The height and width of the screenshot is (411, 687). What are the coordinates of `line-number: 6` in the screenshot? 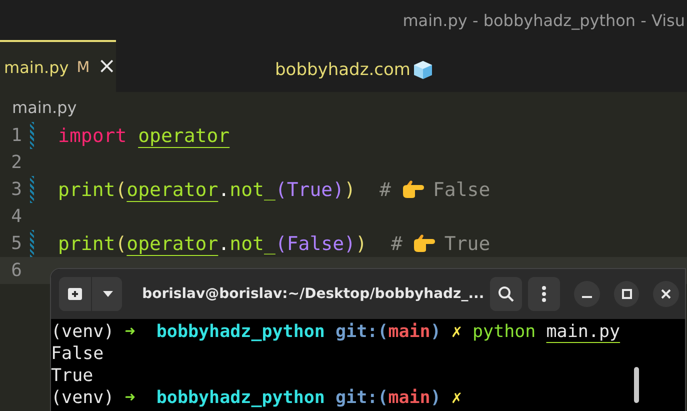 It's located at (16, 270).